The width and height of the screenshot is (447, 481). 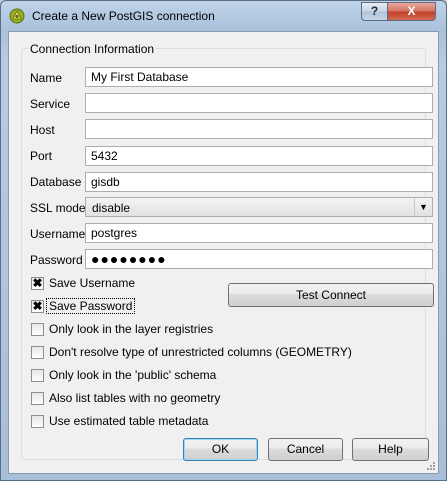 What do you see at coordinates (17, 16) in the screenshot?
I see `qgis-logo-icon` at bounding box center [17, 16].